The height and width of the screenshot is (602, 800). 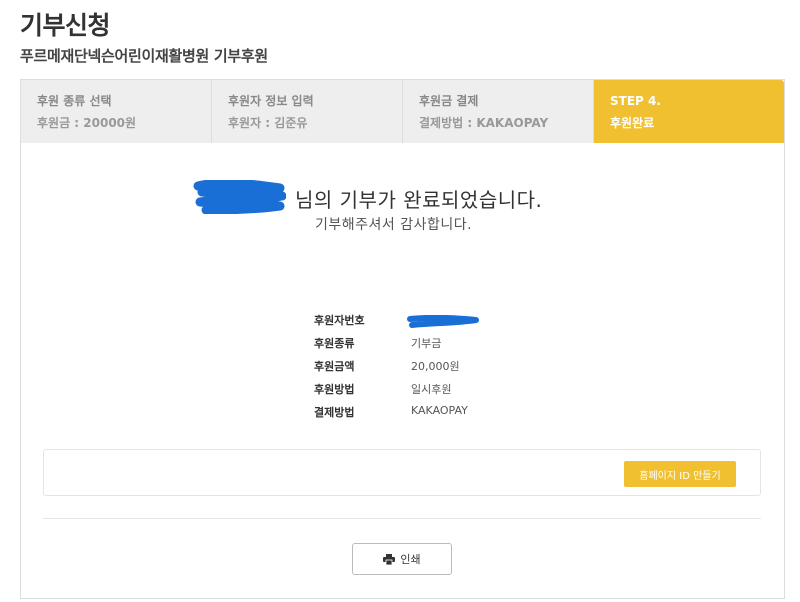 What do you see at coordinates (435, 366) in the screenshot?
I see `info-value: 20,000원` at bounding box center [435, 366].